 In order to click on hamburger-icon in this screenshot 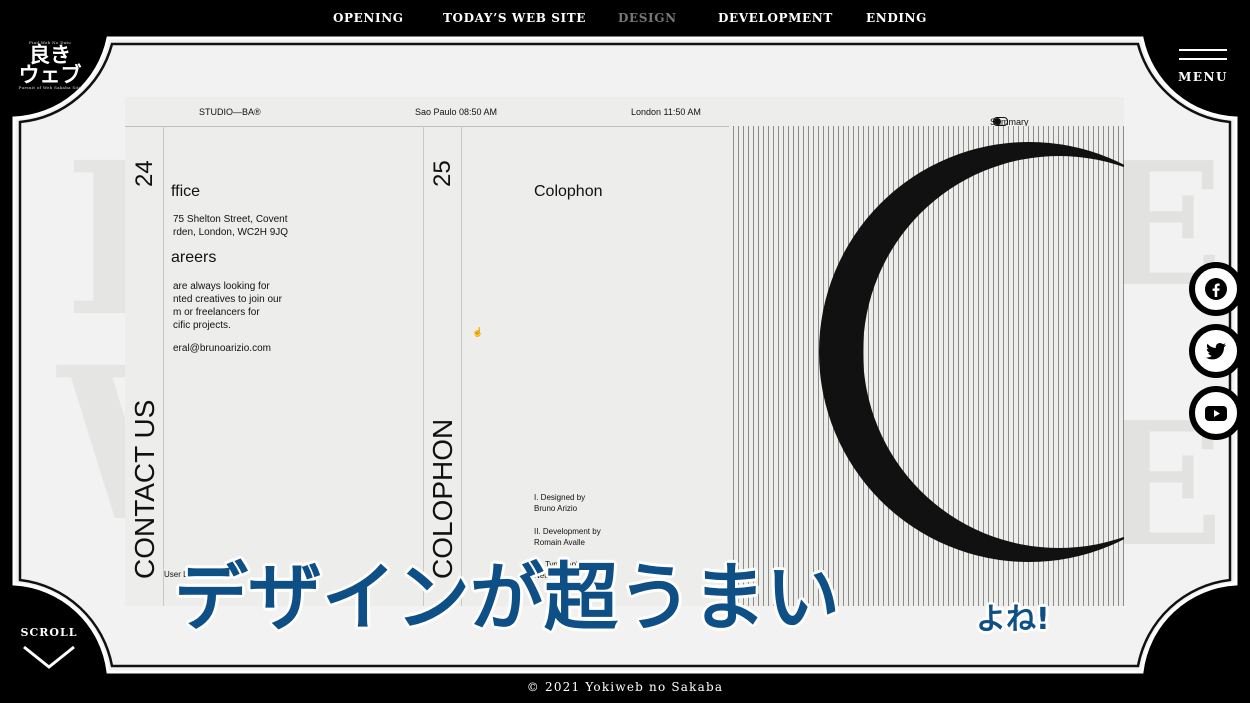, I will do `click(1203, 50)`.